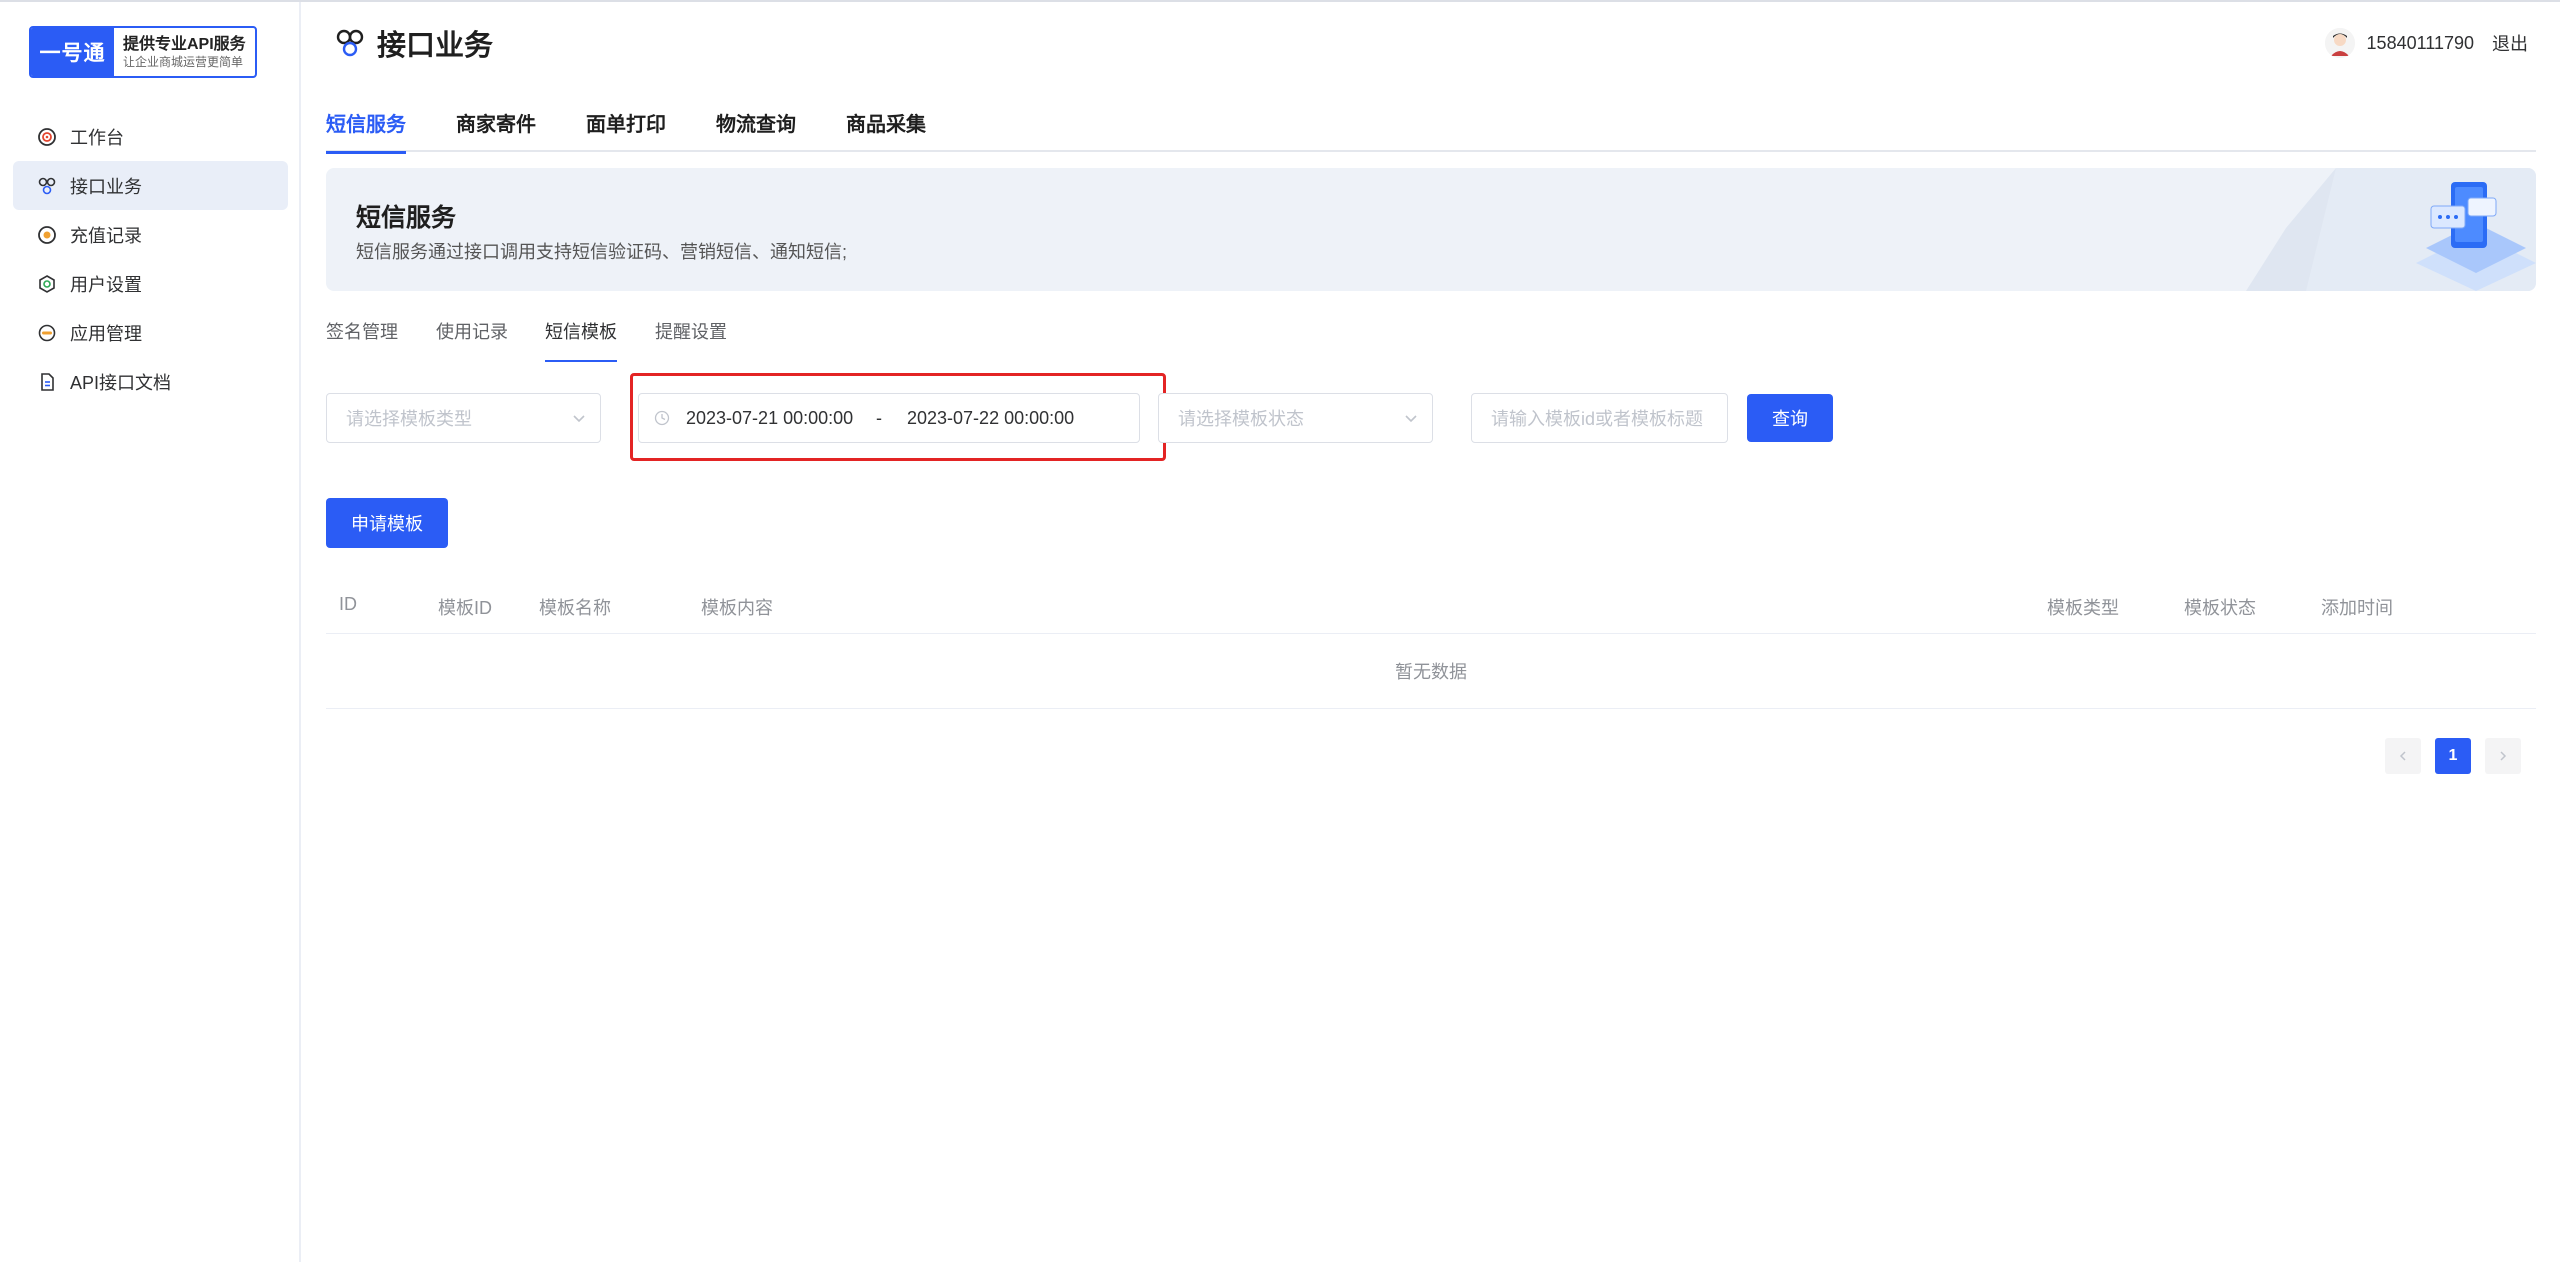 This screenshot has width=2560, height=1262. Describe the element at coordinates (990, 418) in the screenshot. I see `date-end-input: 2023-07-22 00:00:00` at that location.